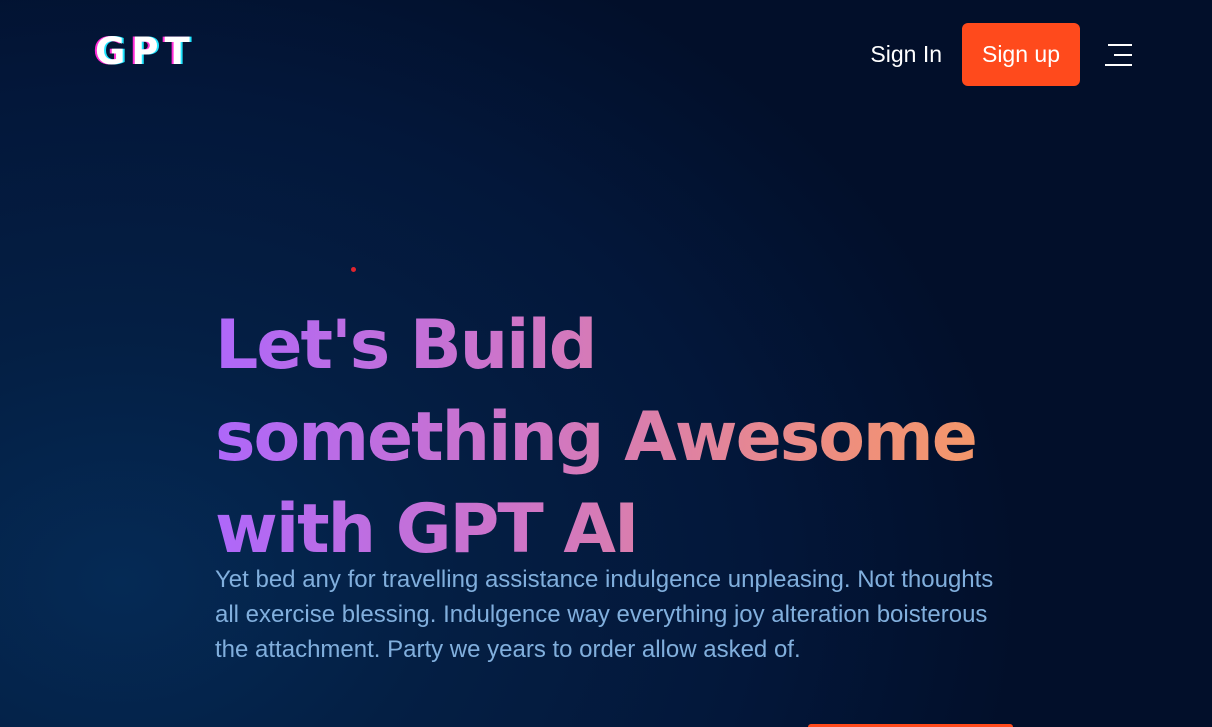 The image size is (1212, 727). Describe the element at coordinates (906, 54) in the screenshot. I see `sign-in-link: Sign In` at that location.